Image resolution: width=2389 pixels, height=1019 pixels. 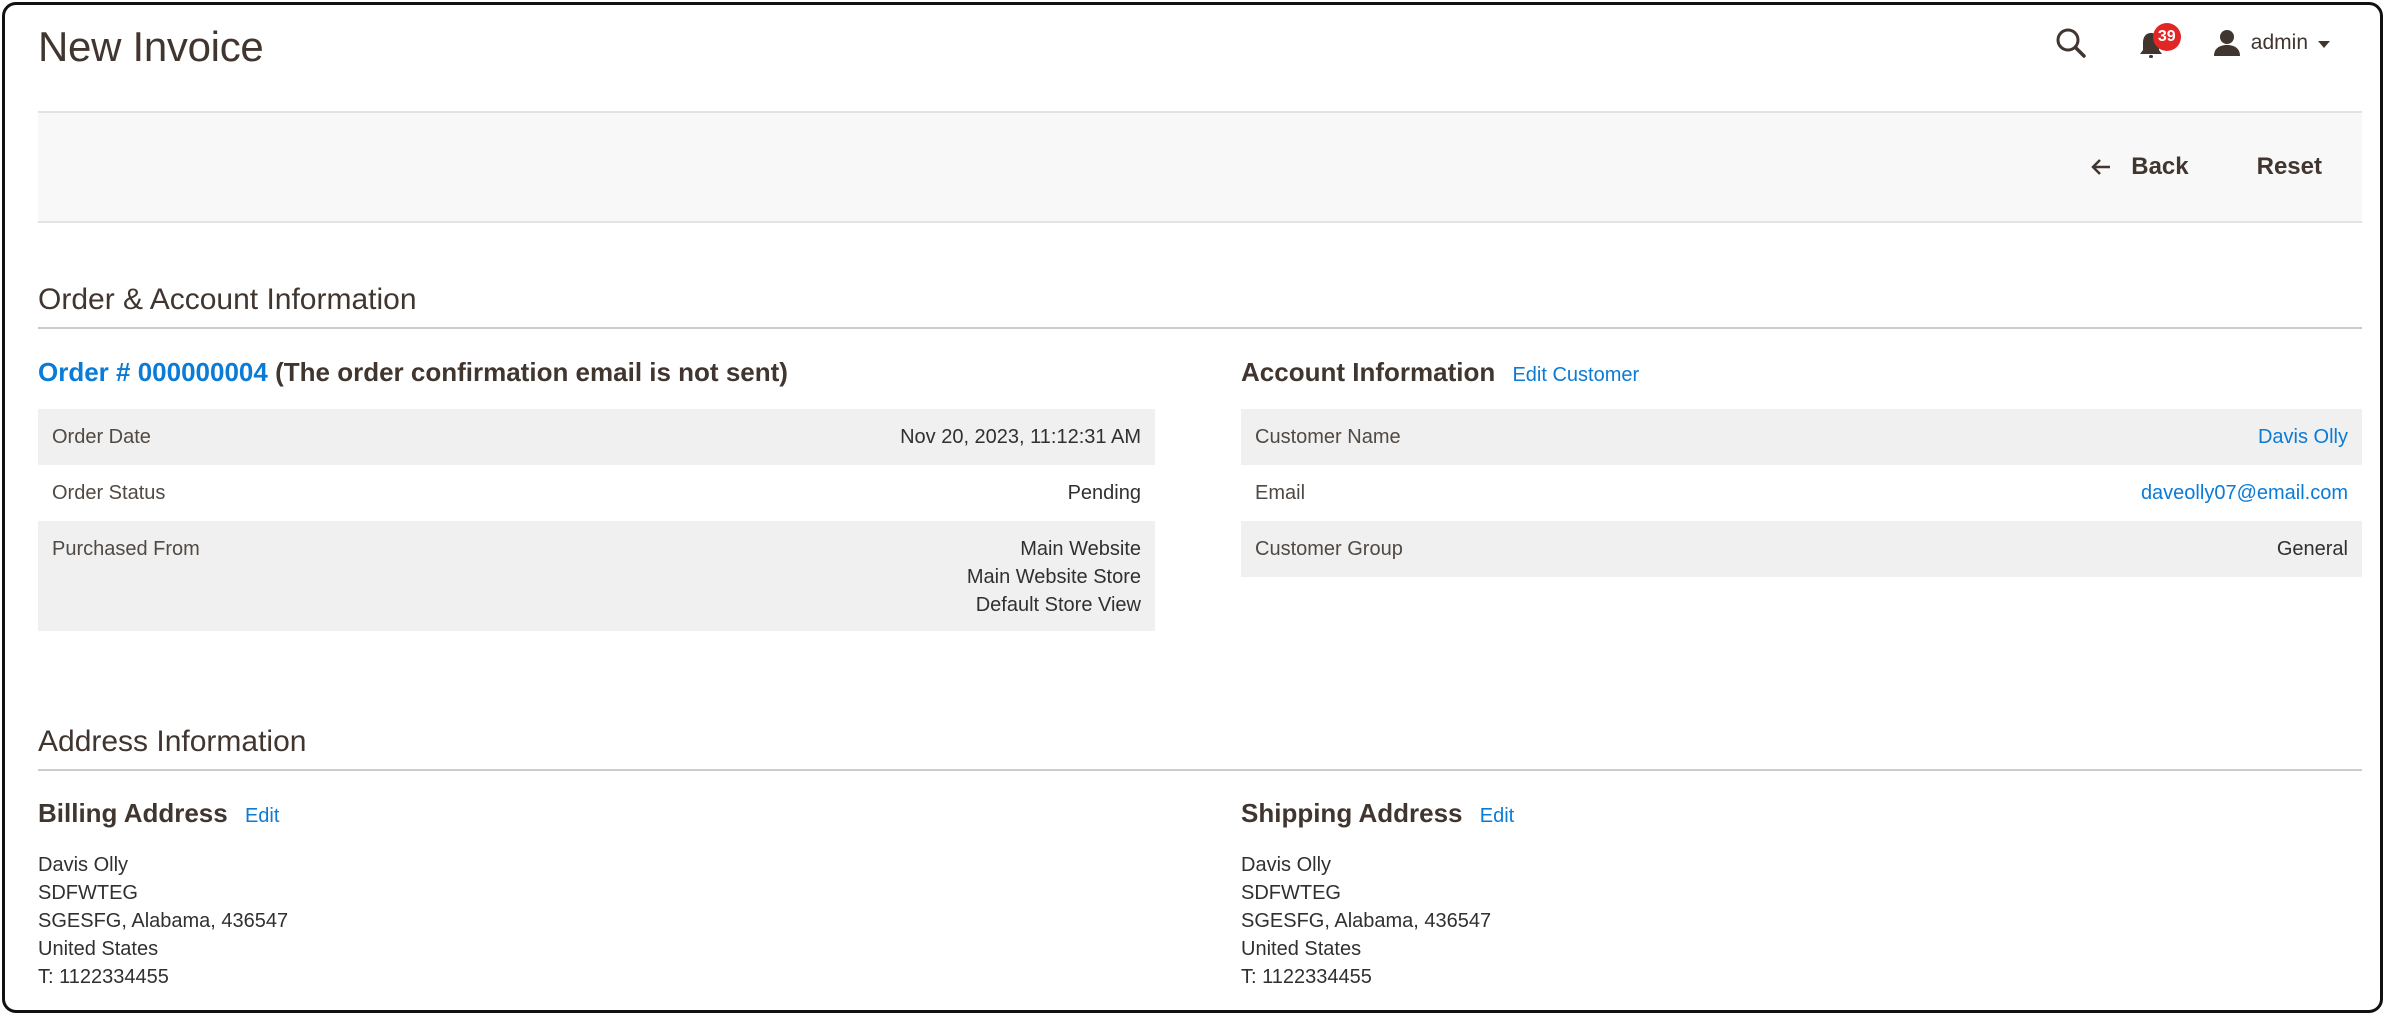 I want to click on table-row-order-status: Order Status Pending, so click(x=596, y=493).